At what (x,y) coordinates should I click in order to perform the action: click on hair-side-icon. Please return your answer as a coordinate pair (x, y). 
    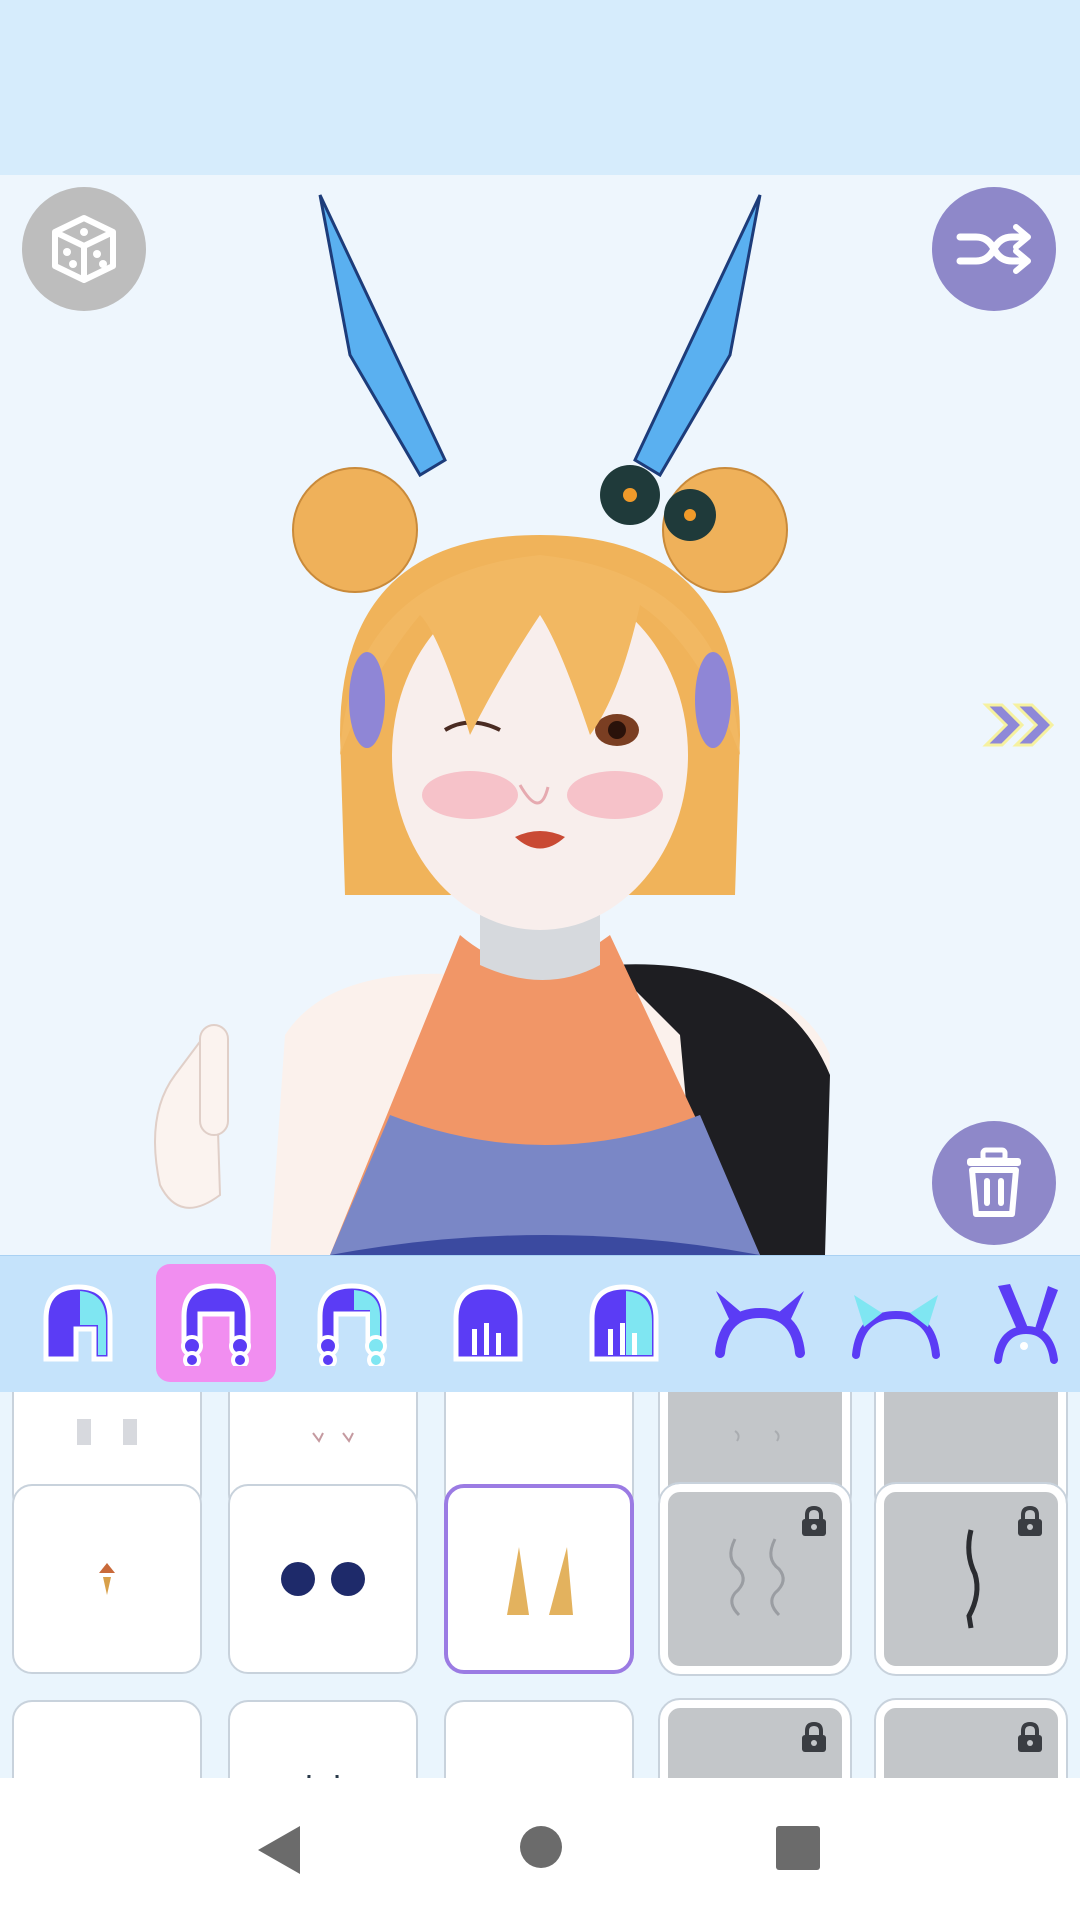
    Looking at the image, I should click on (78, 1323).